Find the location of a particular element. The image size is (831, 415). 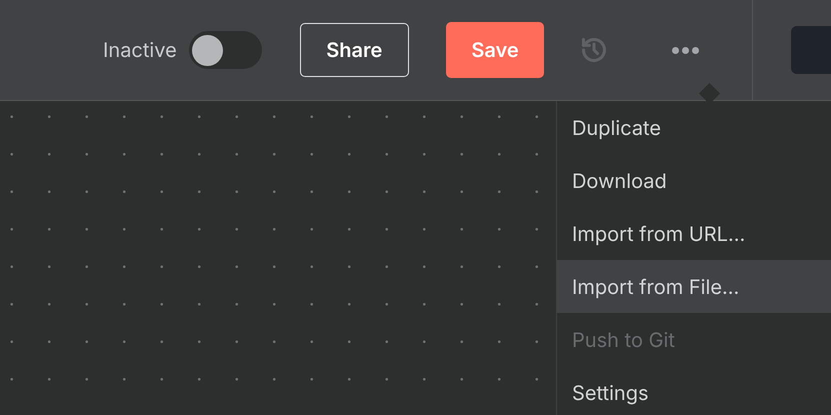

more-options-icon is located at coordinates (686, 50).